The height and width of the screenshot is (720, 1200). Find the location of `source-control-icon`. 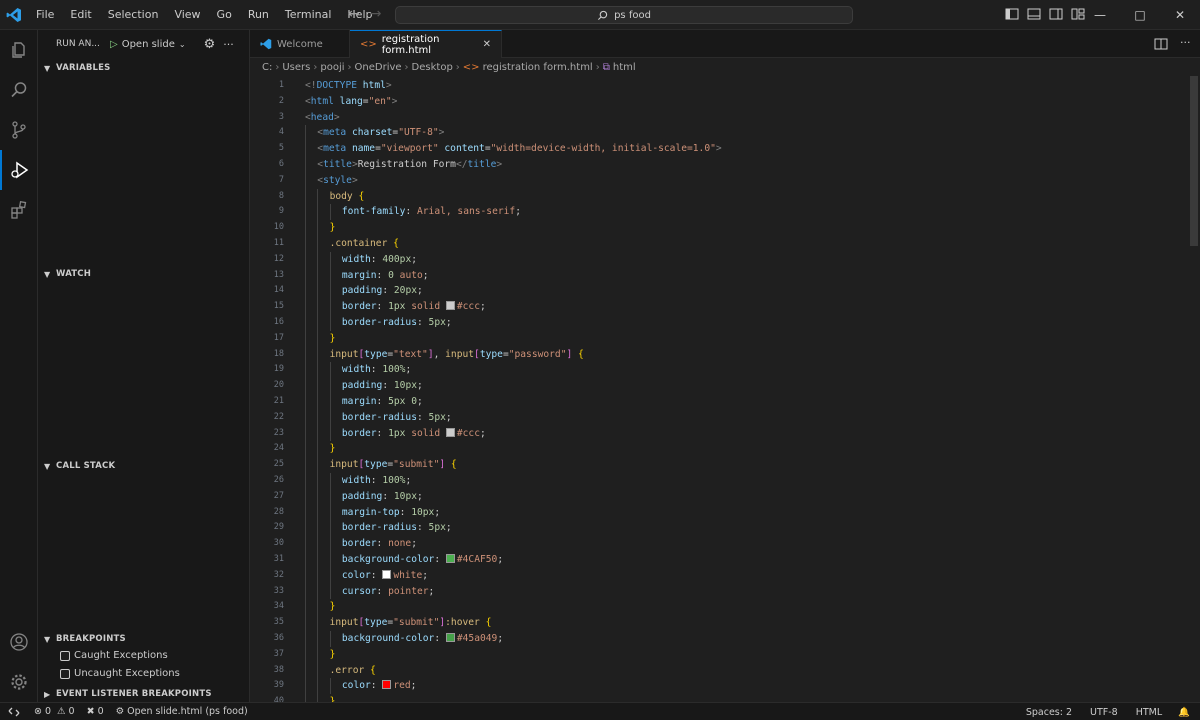

source-control-icon is located at coordinates (19, 130).